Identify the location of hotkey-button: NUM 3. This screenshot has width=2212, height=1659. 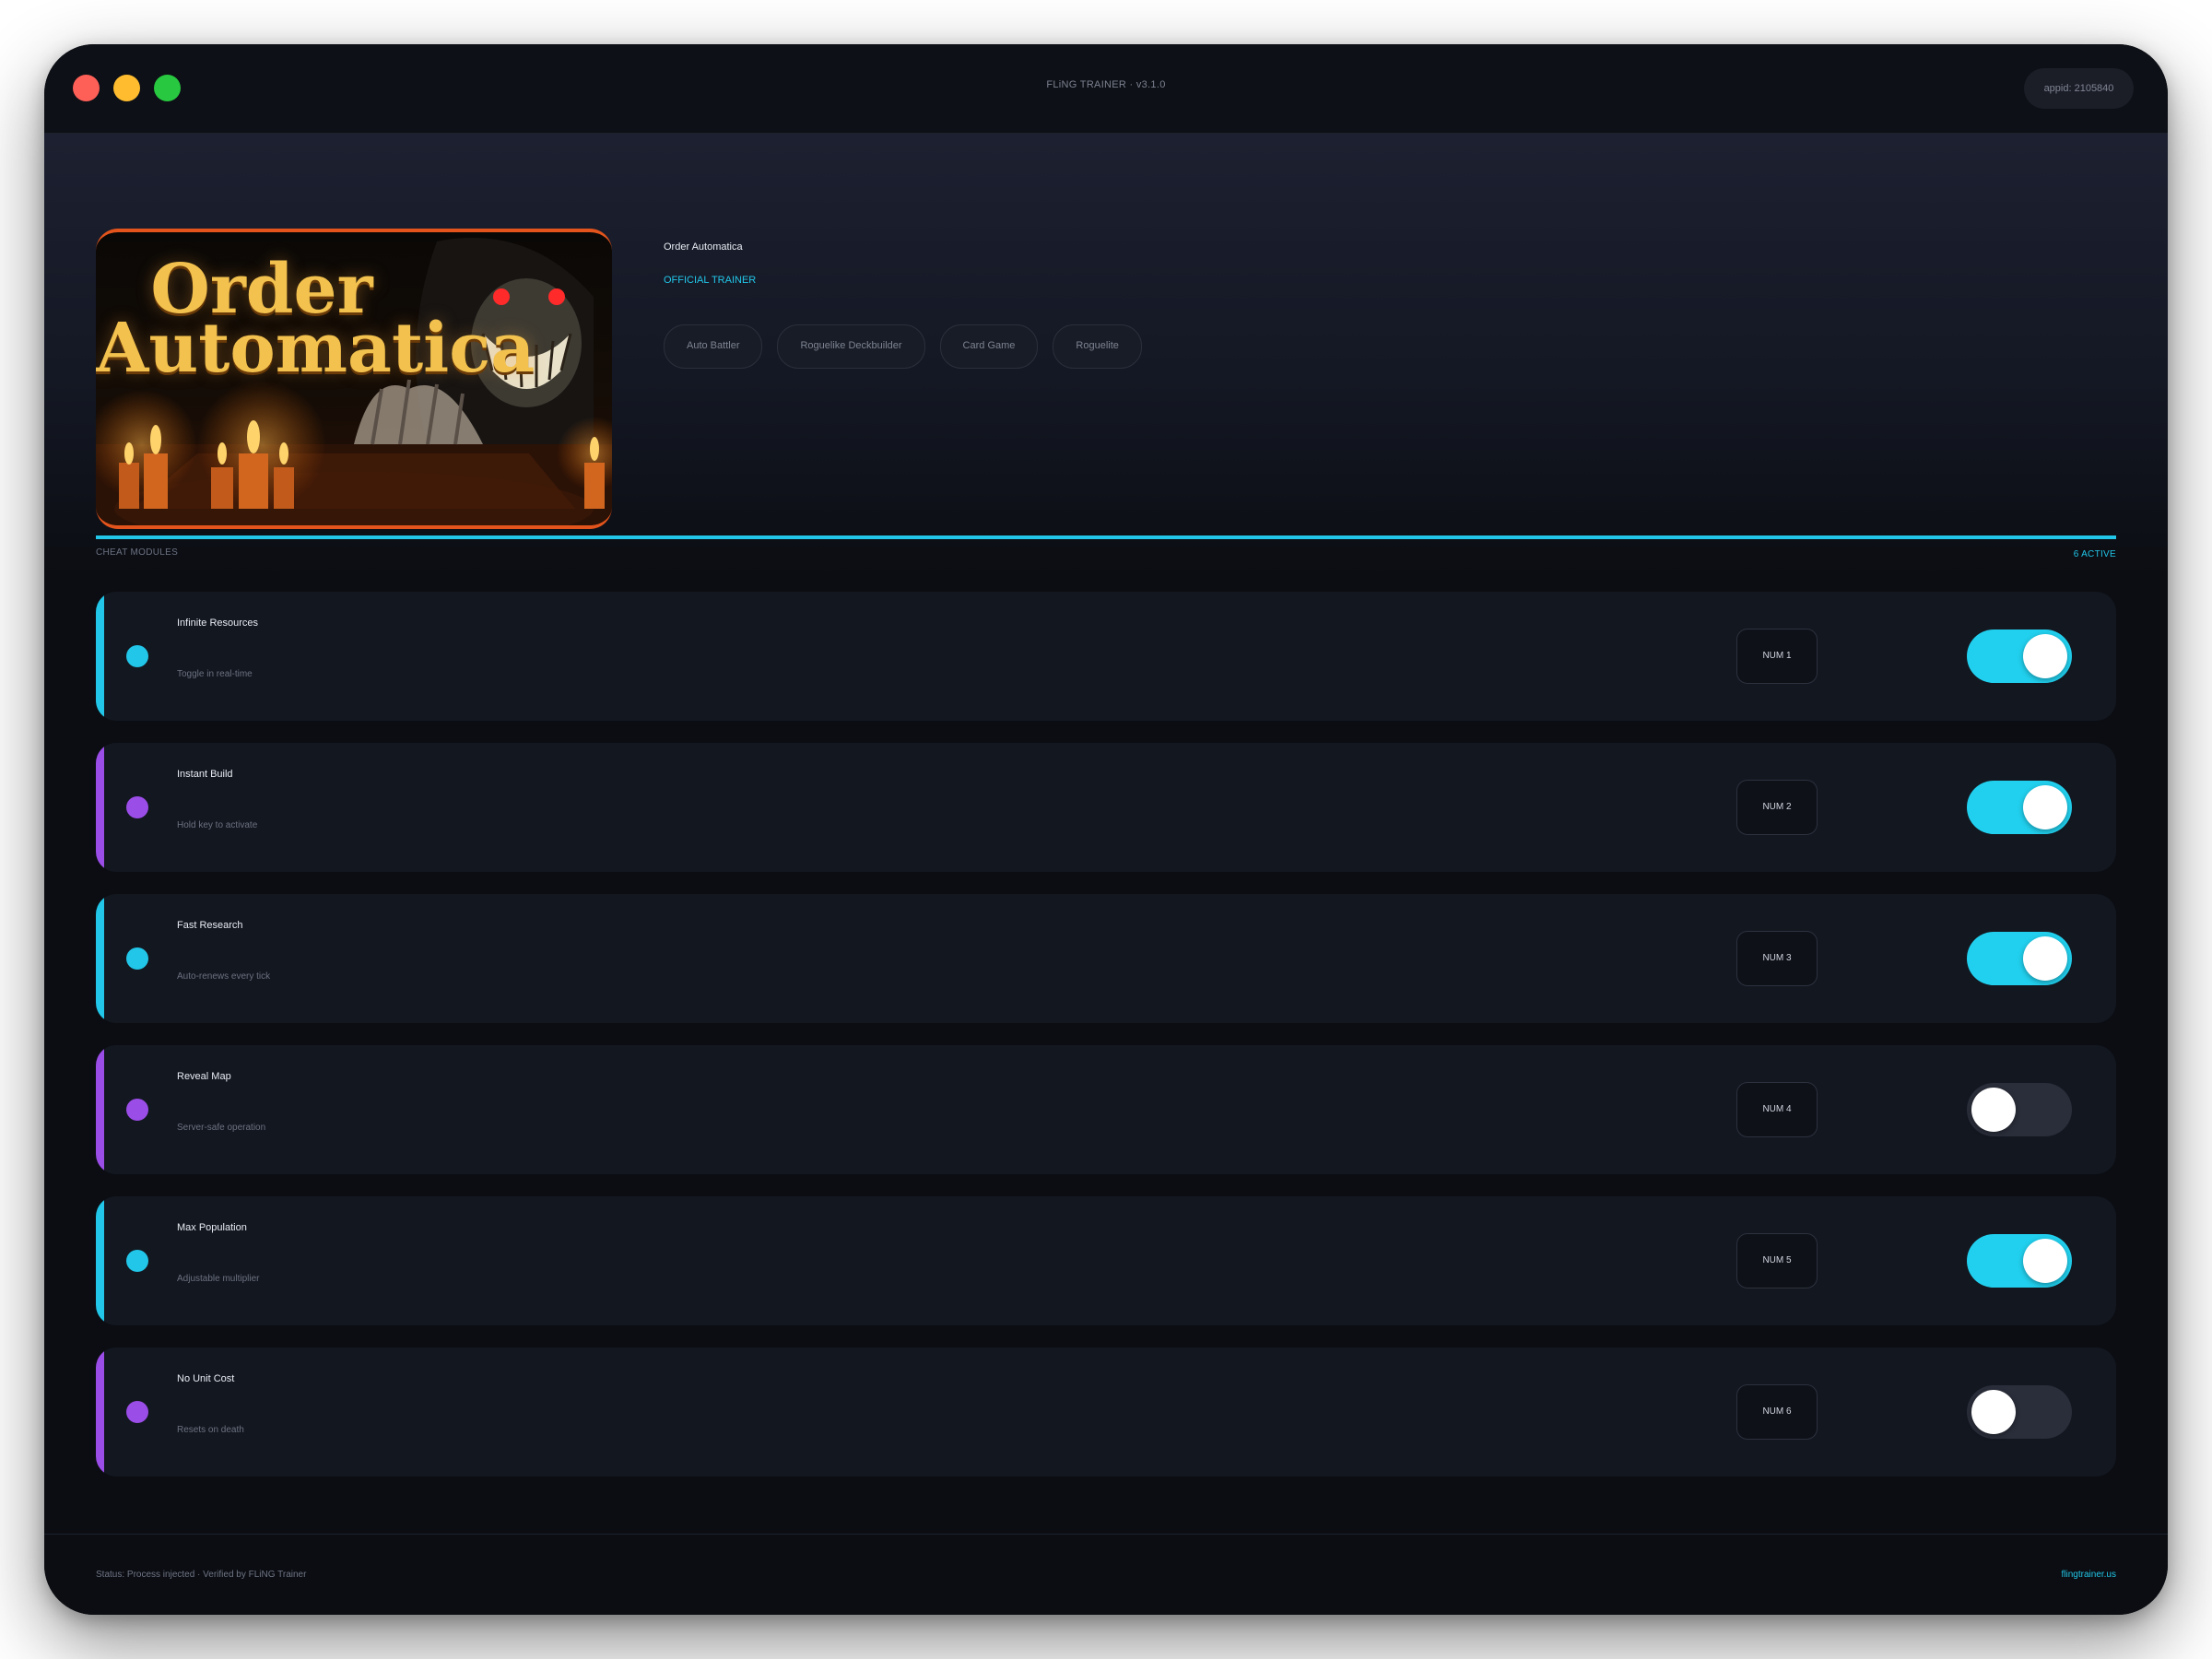
(1777, 958).